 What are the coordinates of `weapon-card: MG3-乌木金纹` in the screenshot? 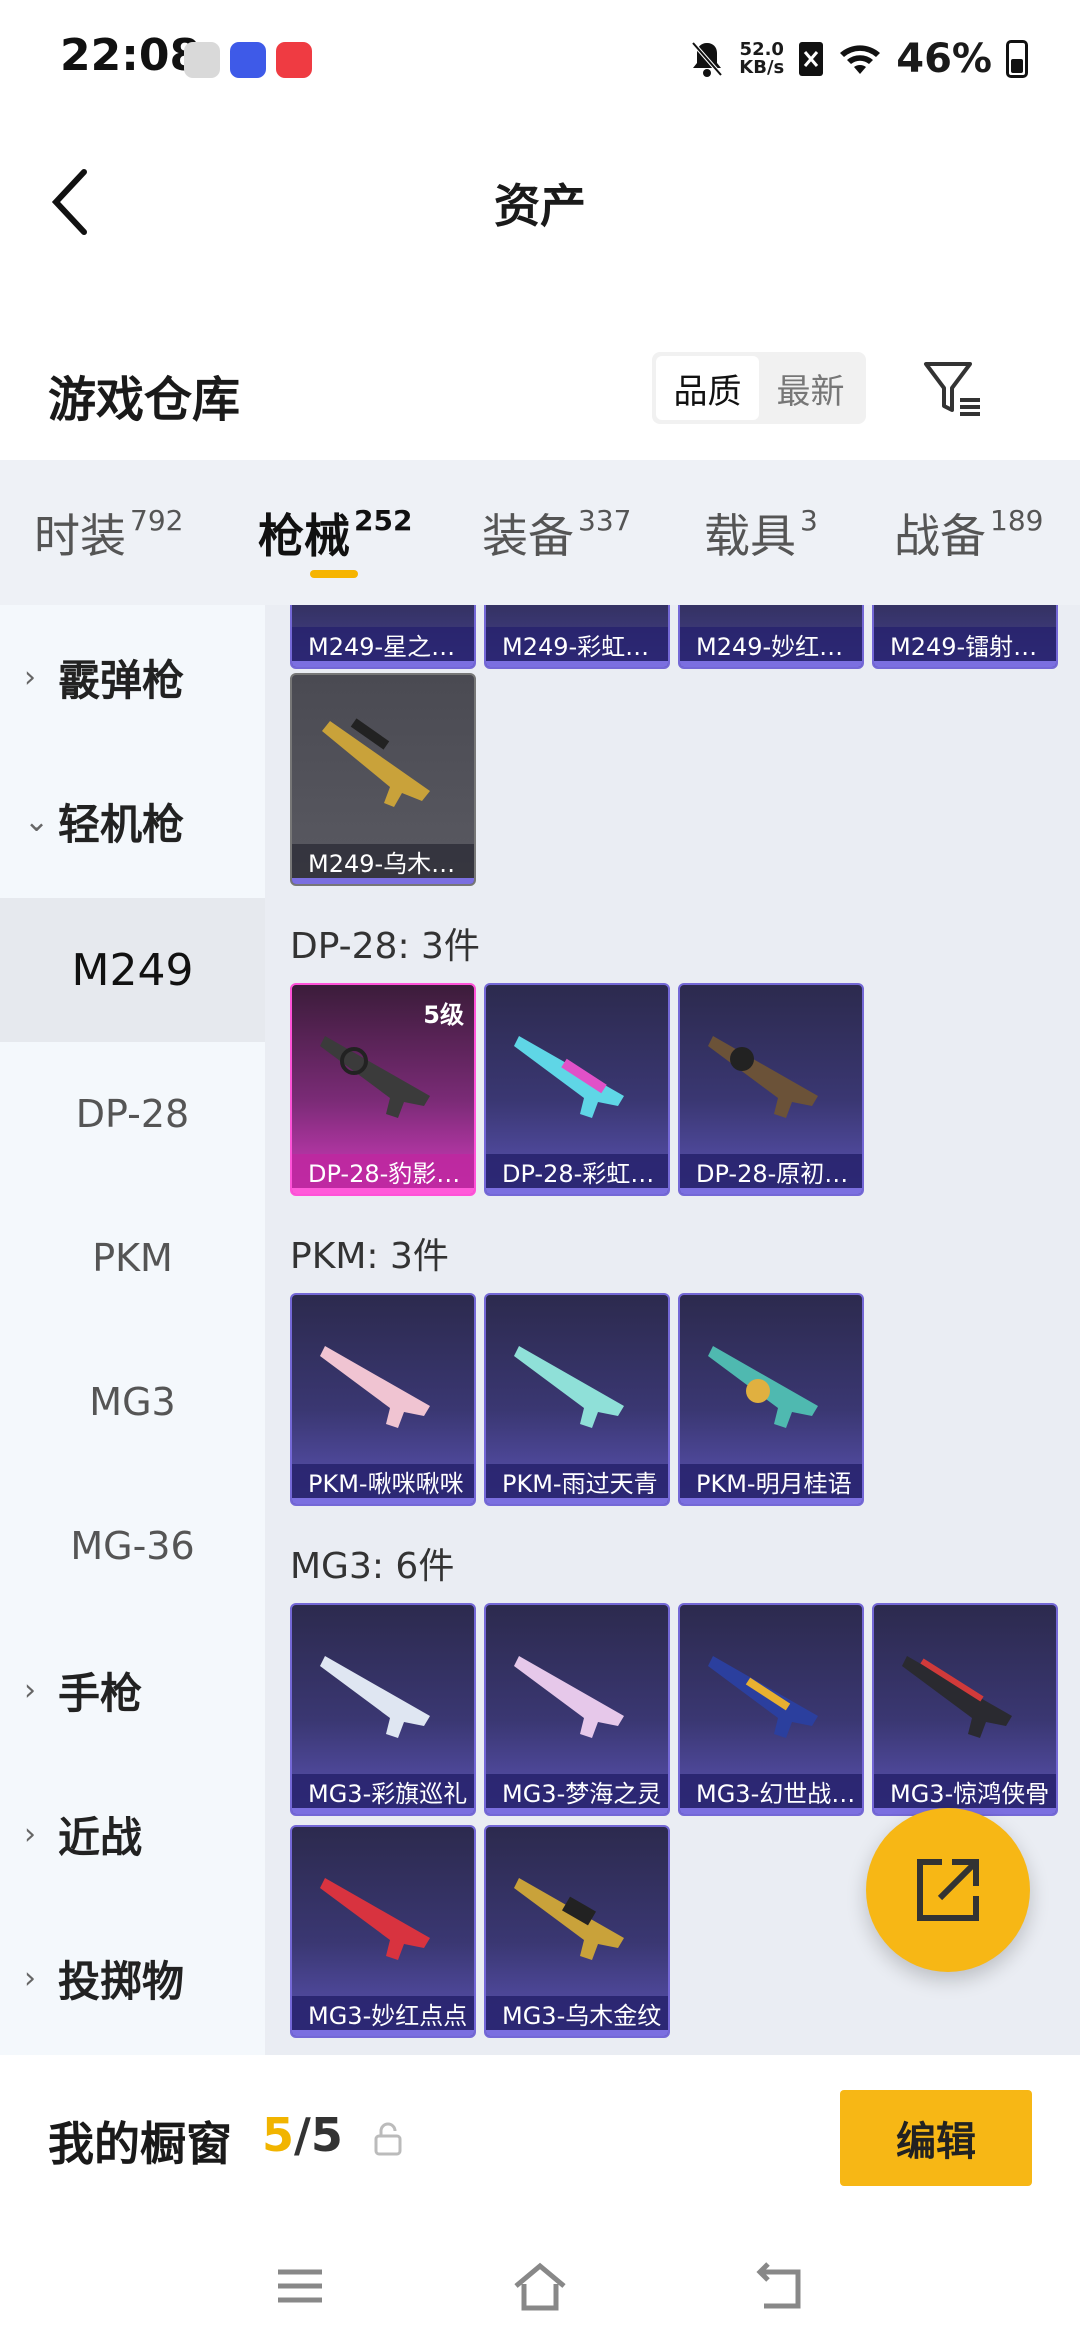 It's located at (577, 1931).